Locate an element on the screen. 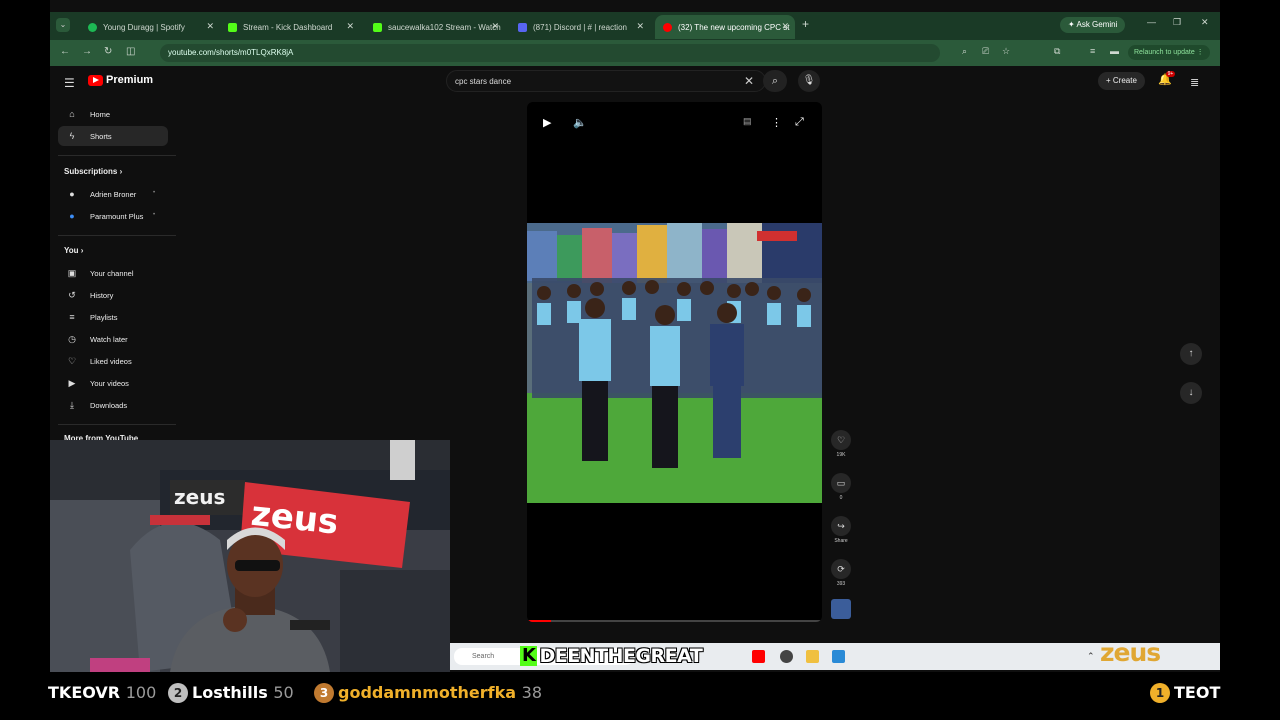 The image size is (1280, 720). remix-count: 393 is located at coordinates (841, 584).